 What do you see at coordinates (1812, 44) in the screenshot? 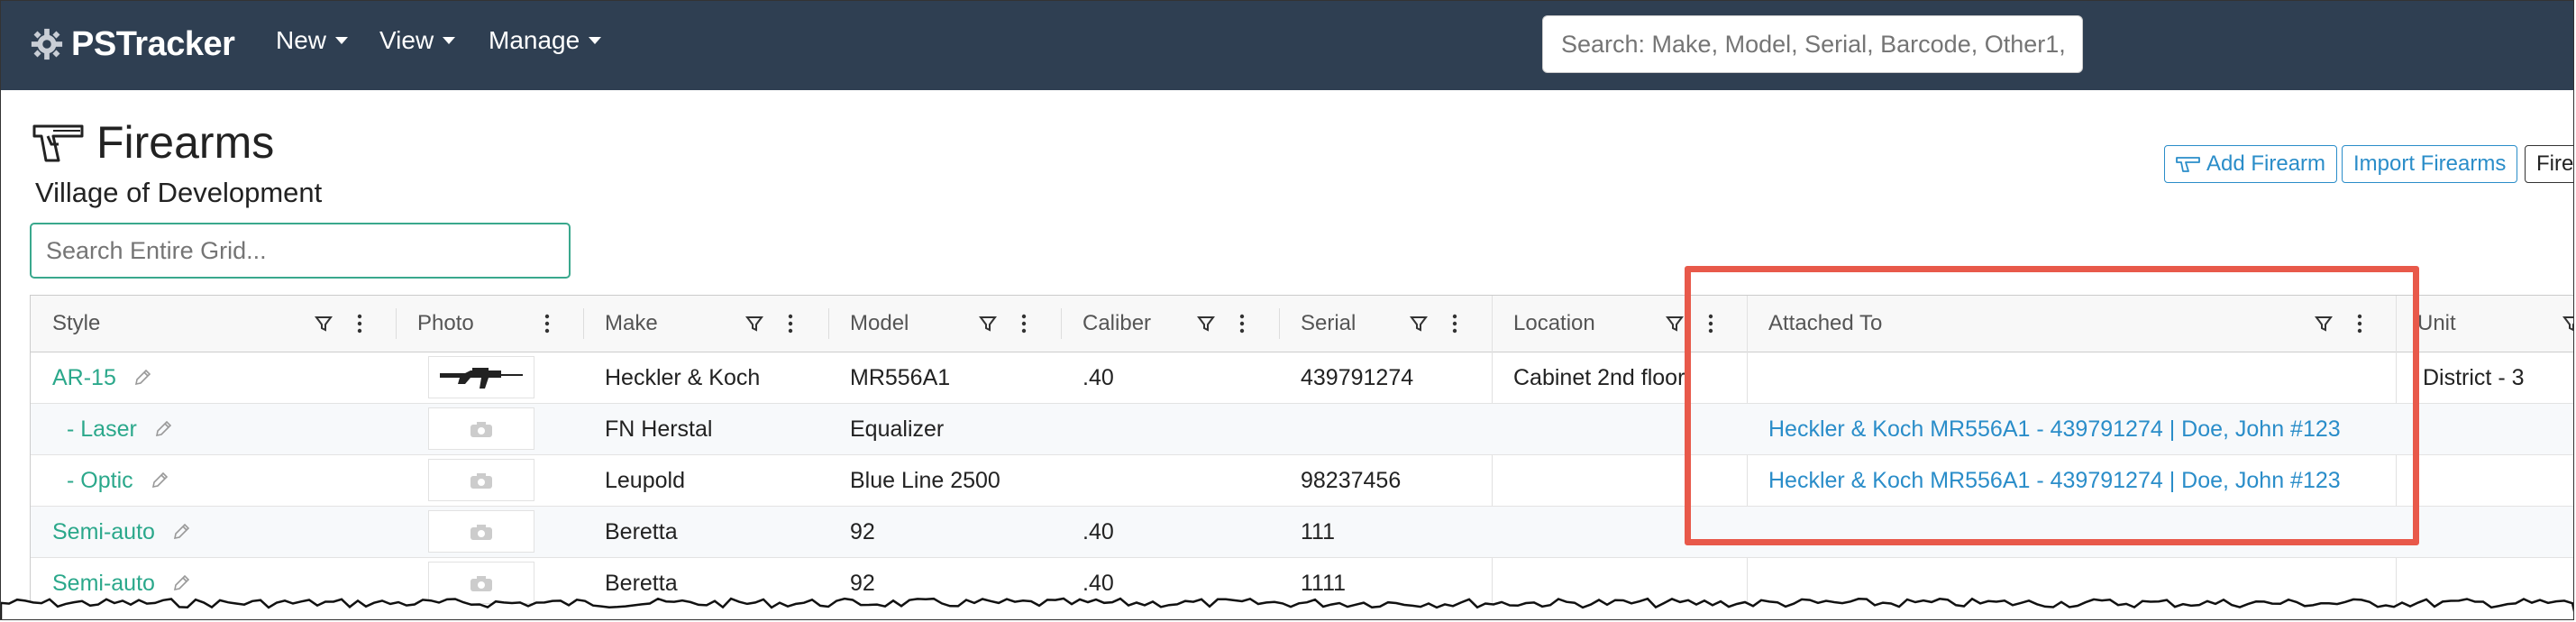
I see `global-search-input` at bounding box center [1812, 44].